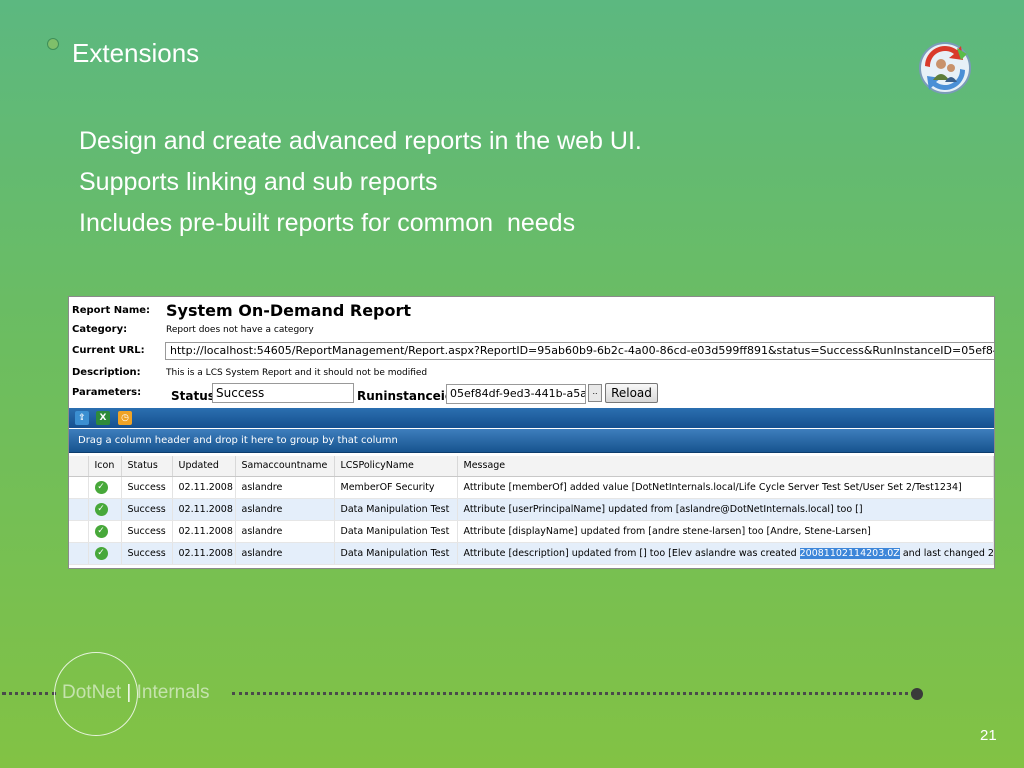  Describe the element at coordinates (516, 394) in the screenshot. I see `runinstance-param-input: 05ef84df-9ed3-441b-a5a3-` at that location.